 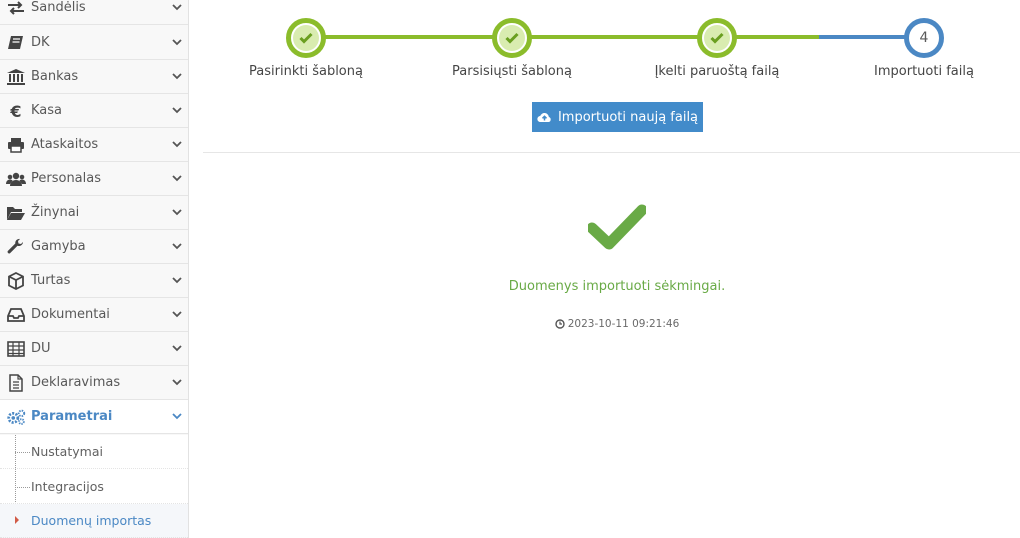 What do you see at coordinates (16, 315) in the screenshot?
I see `inbox-icon` at bounding box center [16, 315].